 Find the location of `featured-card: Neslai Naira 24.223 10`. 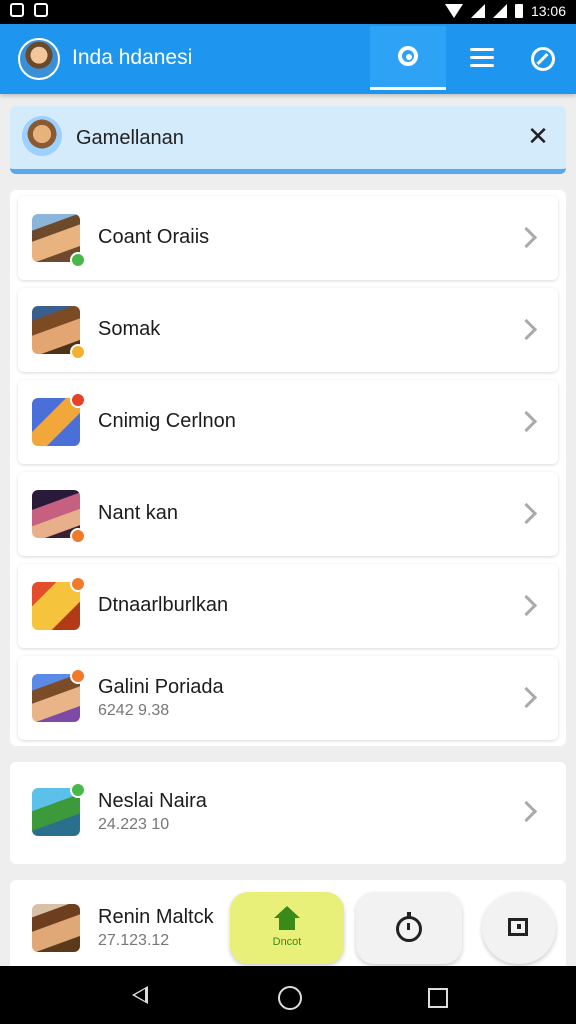

featured-card: Neslai Naira 24.223 10 is located at coordinates (288, 813).